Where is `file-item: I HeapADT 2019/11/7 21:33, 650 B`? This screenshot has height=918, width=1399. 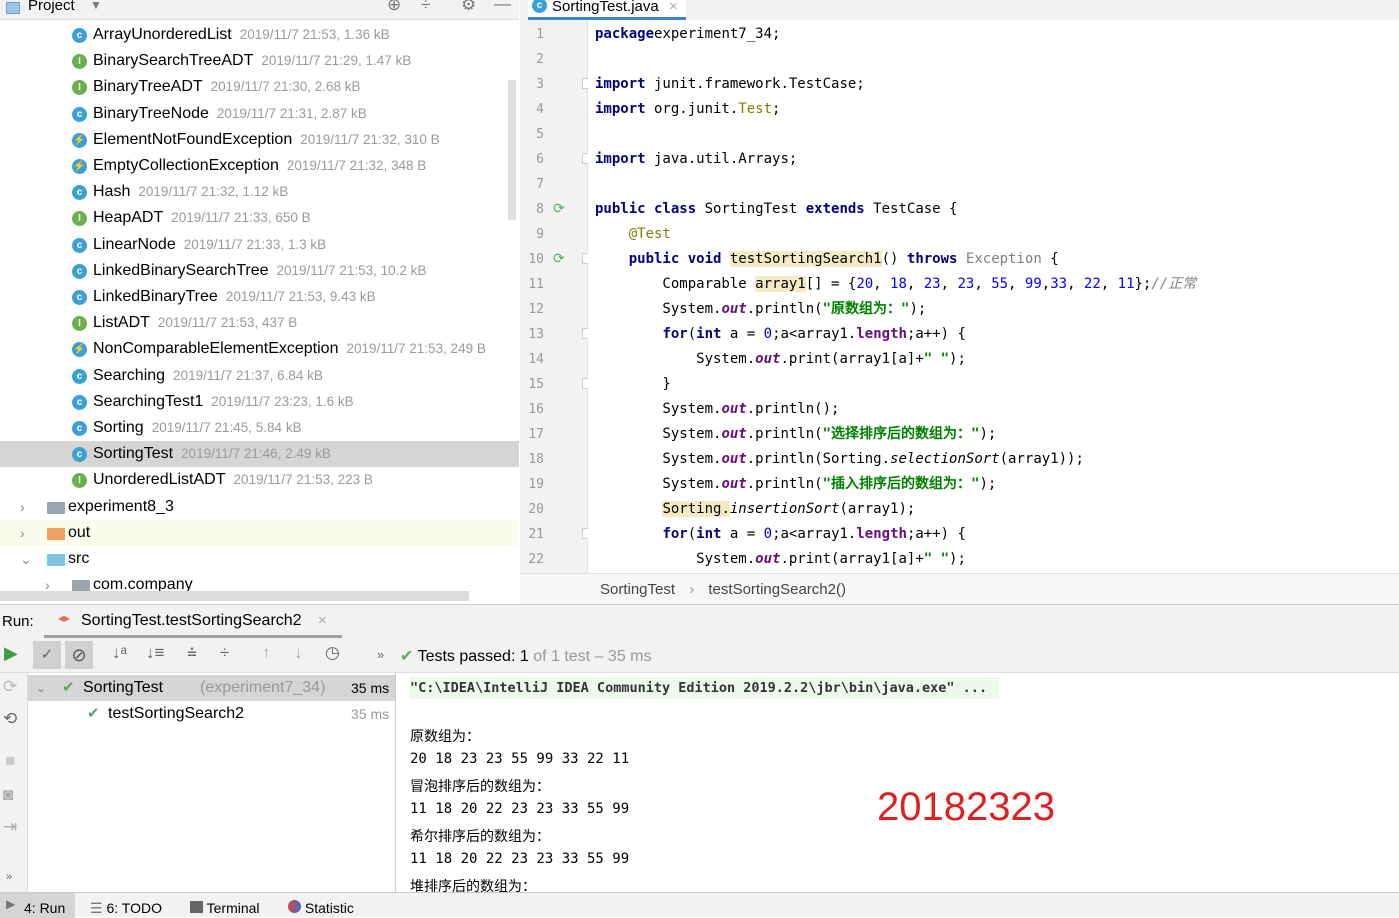
file-item: I HeapADT 2019/11/7 21:33, 650 B is located at coordinates (259, 218).